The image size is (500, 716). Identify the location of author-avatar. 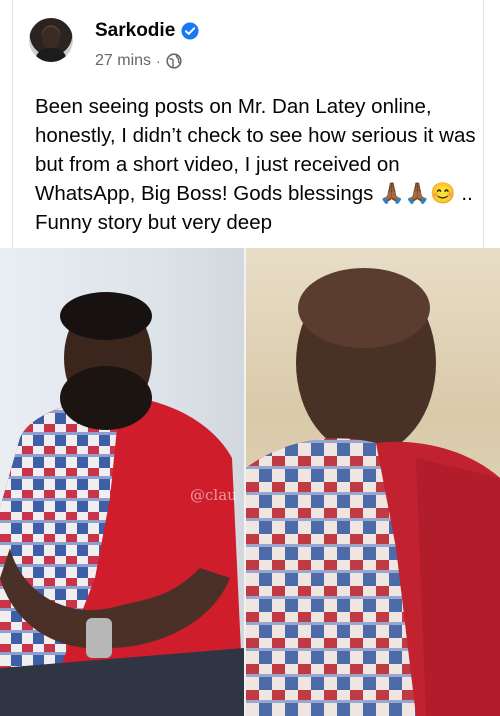
(51, 40).